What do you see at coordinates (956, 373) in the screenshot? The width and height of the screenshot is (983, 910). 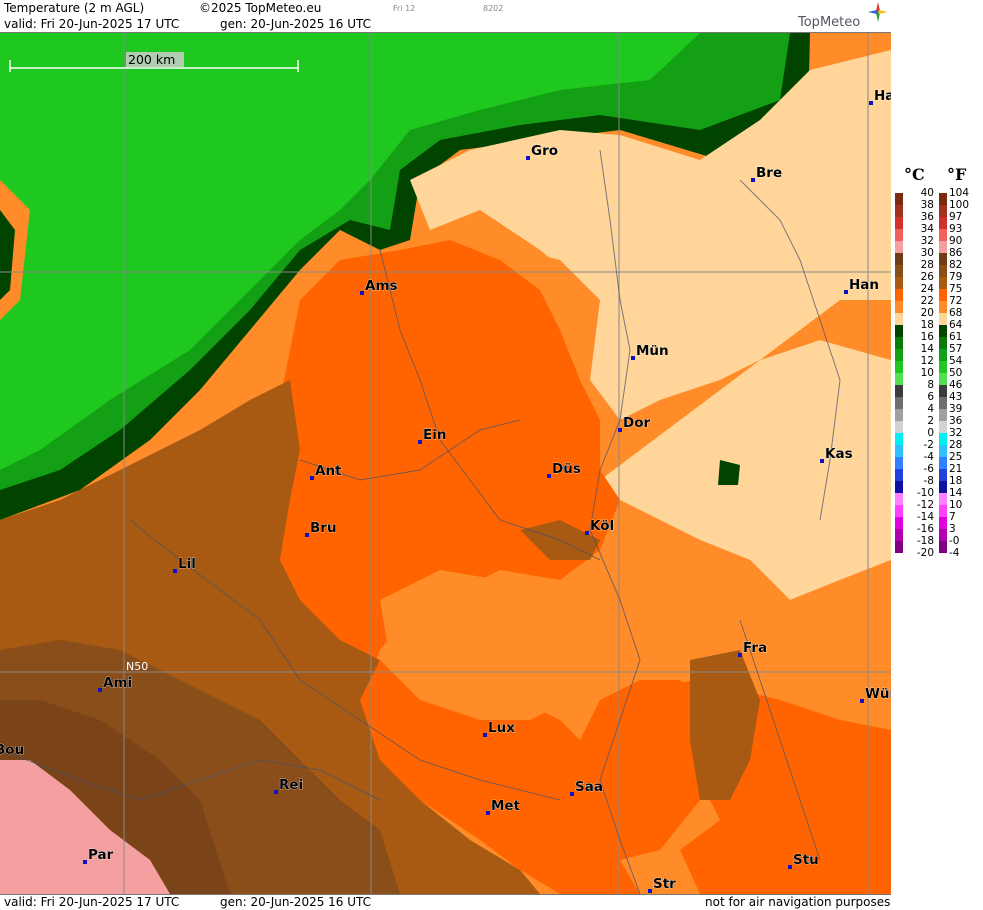 I see `legend-fahrenheit-value: 50` at bounding box center [956, 373].